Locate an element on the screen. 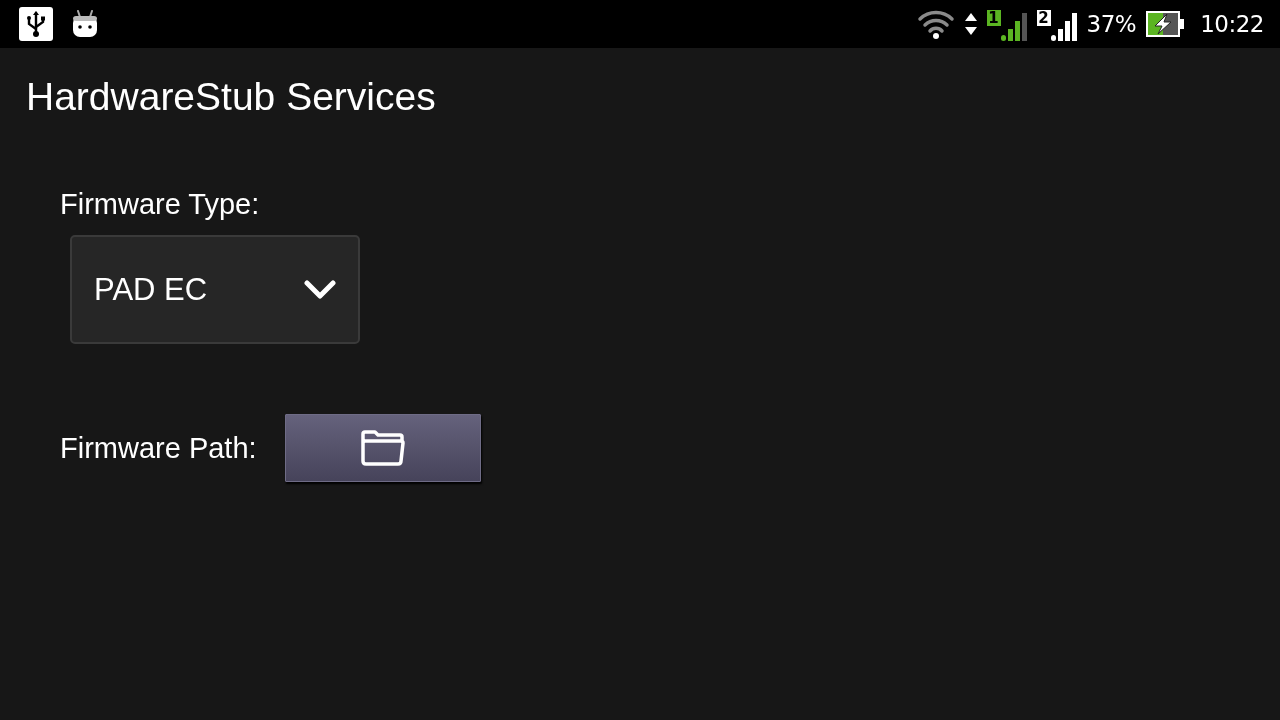 This screenshot has width=1280, height=720. browse-folder-button is located at coordinates (382, 448).